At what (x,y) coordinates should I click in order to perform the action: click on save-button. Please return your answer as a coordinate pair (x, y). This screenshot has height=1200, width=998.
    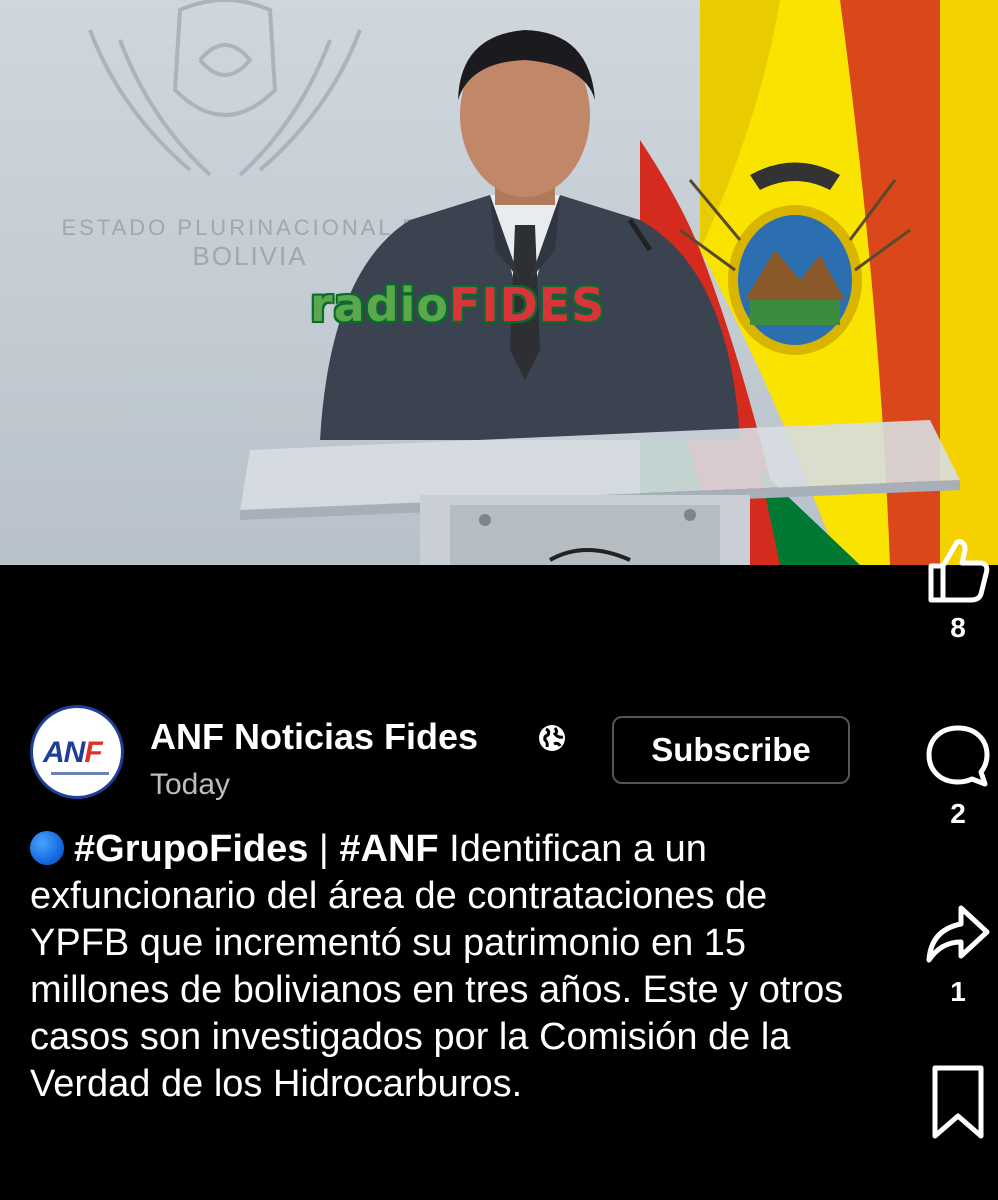
    Looking at the image, I should click on (958, 1102).